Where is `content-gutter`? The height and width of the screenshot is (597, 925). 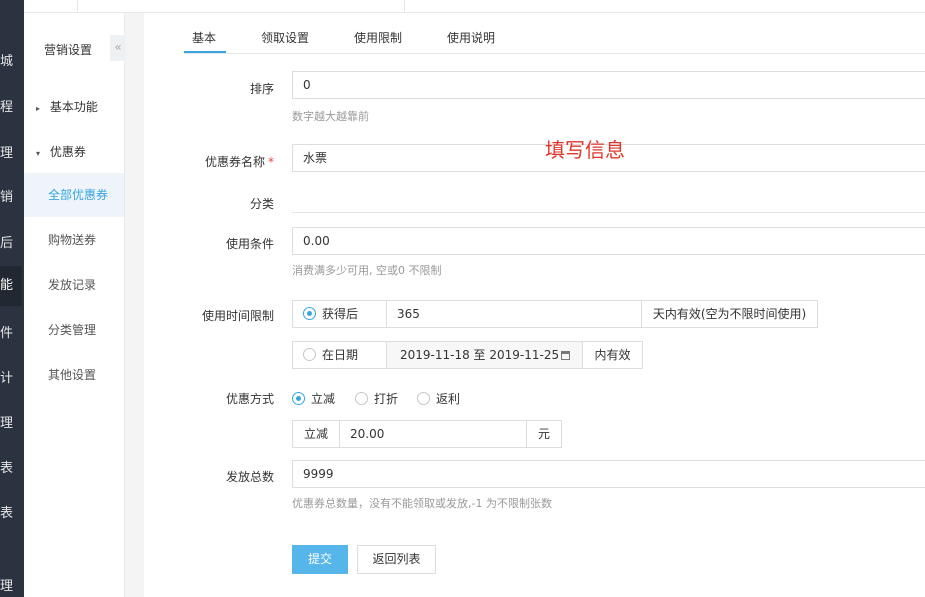 content-gutter is located at coordinates (135, 305).